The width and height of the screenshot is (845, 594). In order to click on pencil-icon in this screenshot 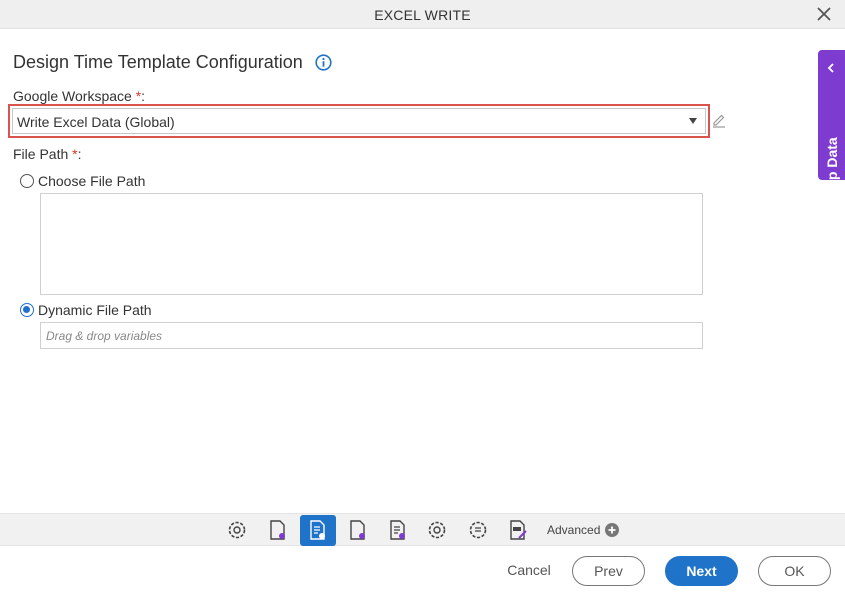, I will do `click(719, 120)`.